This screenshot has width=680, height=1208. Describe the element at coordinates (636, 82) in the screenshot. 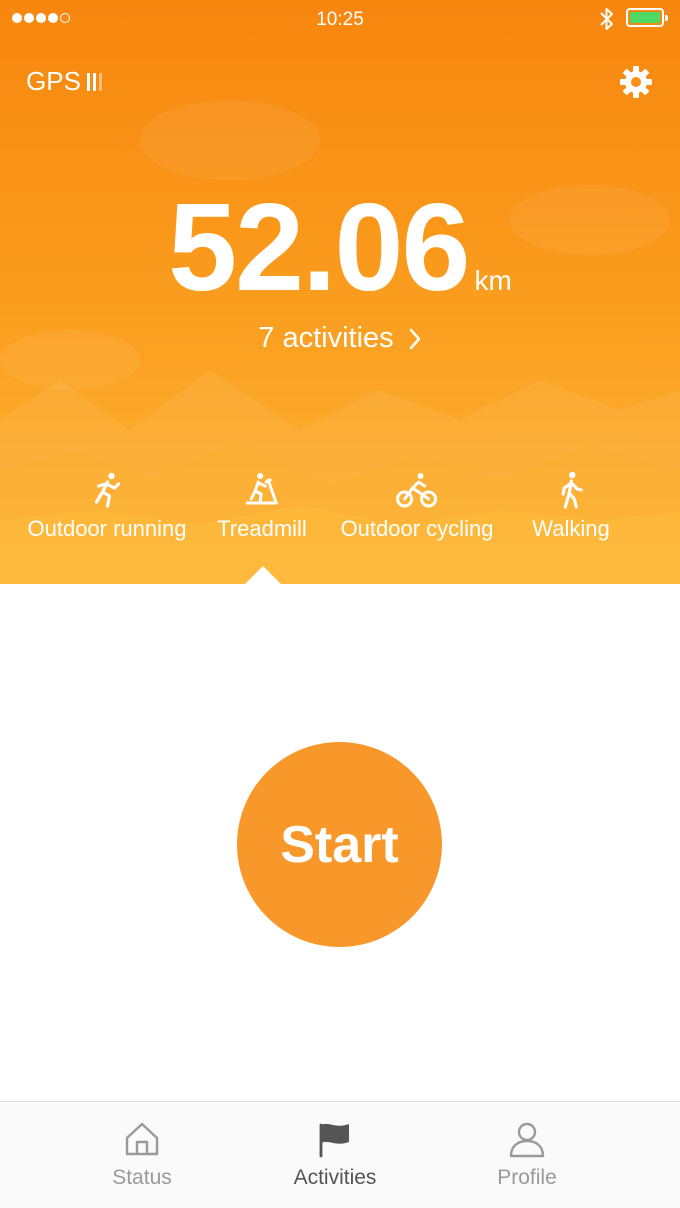

I see `gear-icon` at that location.